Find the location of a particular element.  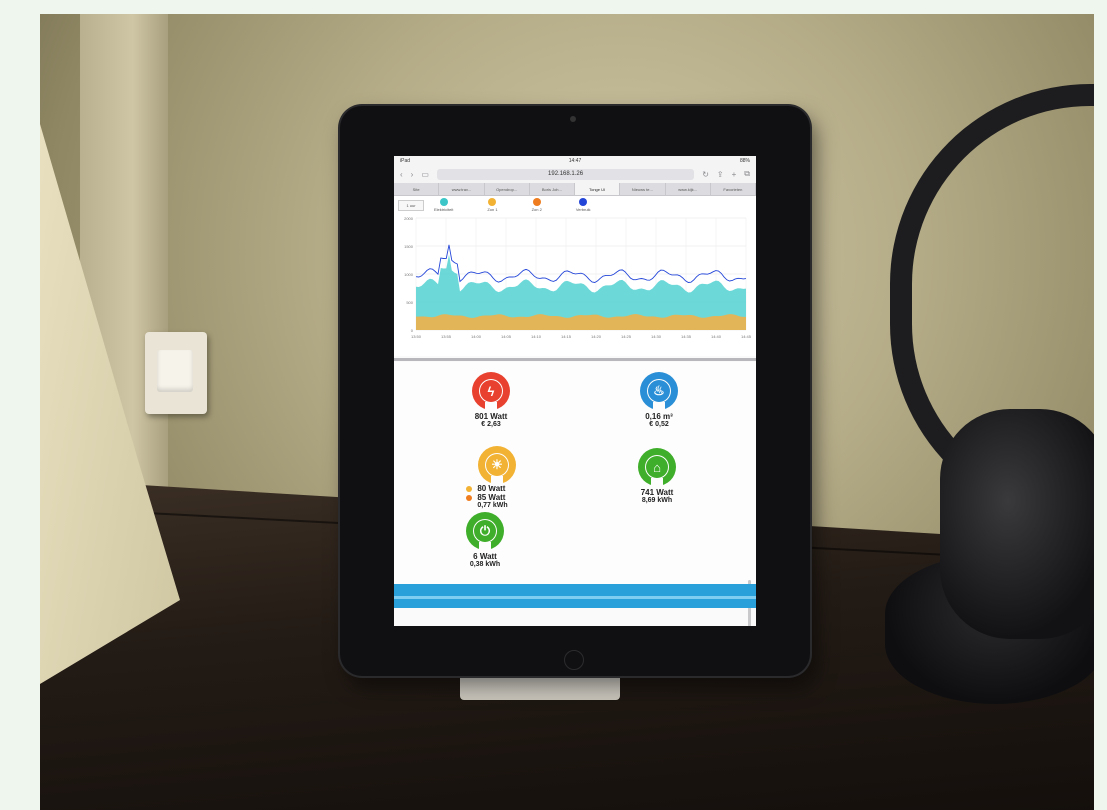

address-bar: 192.168.1.26 is located at coordinates (565, 174).